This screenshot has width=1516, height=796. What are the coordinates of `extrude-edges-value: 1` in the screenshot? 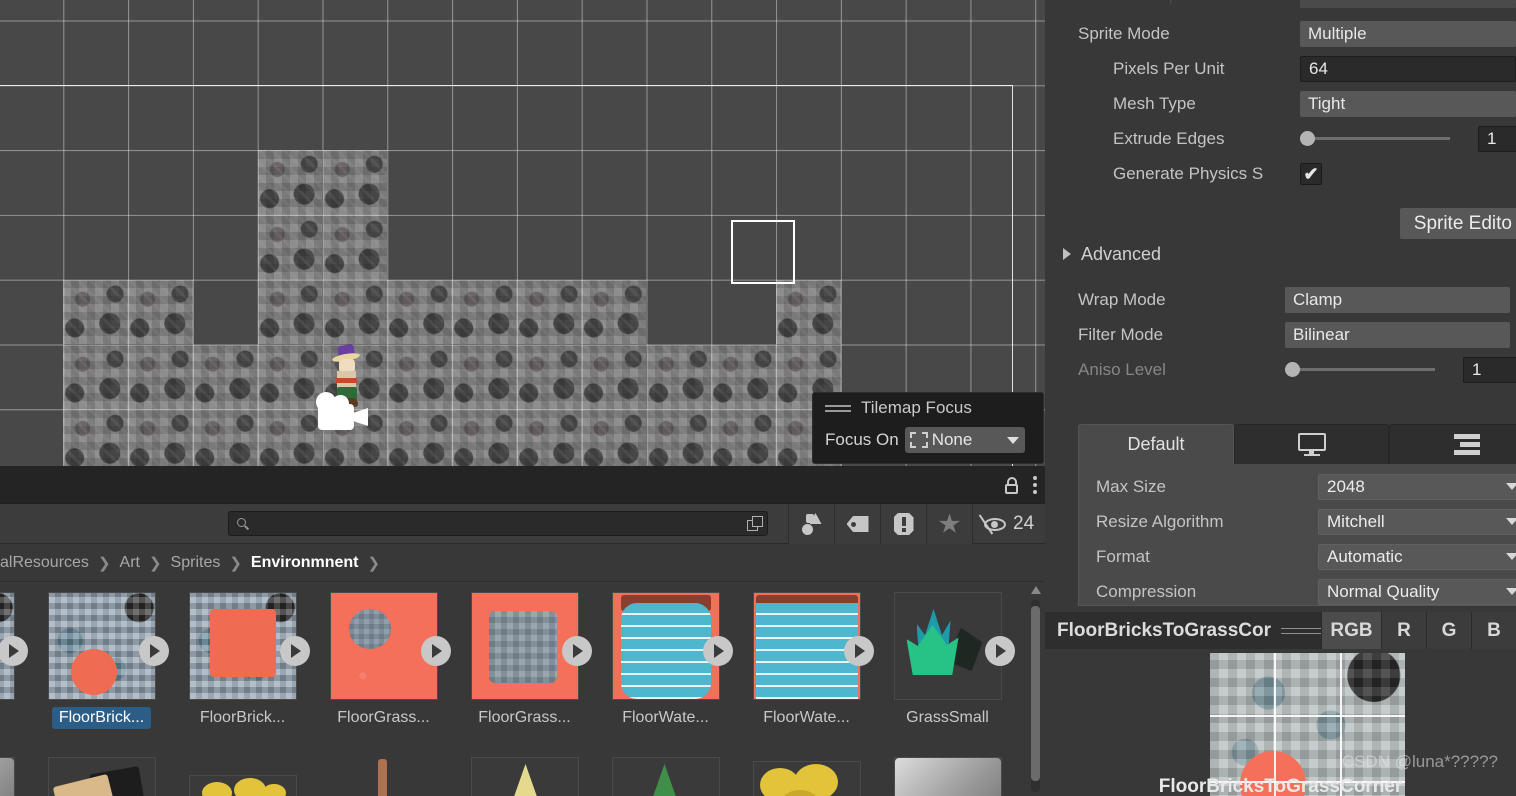 It's located at (1497, 138).